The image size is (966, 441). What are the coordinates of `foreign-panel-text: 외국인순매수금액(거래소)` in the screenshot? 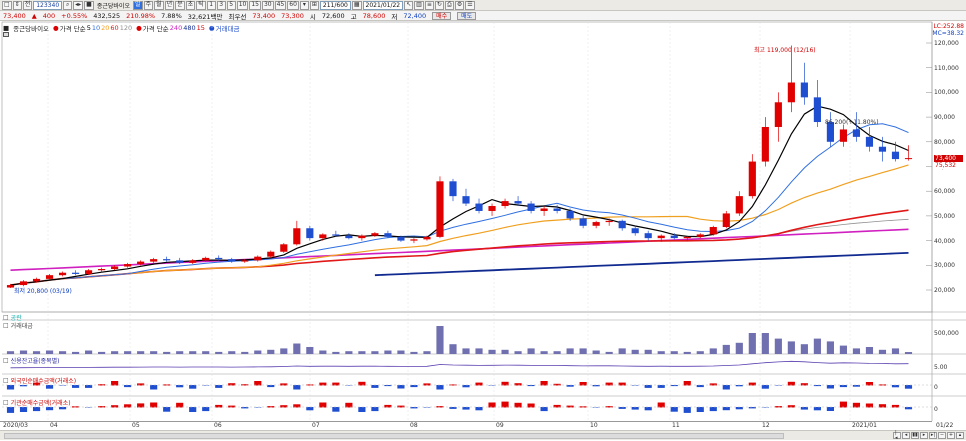 It's located at (43, 381).